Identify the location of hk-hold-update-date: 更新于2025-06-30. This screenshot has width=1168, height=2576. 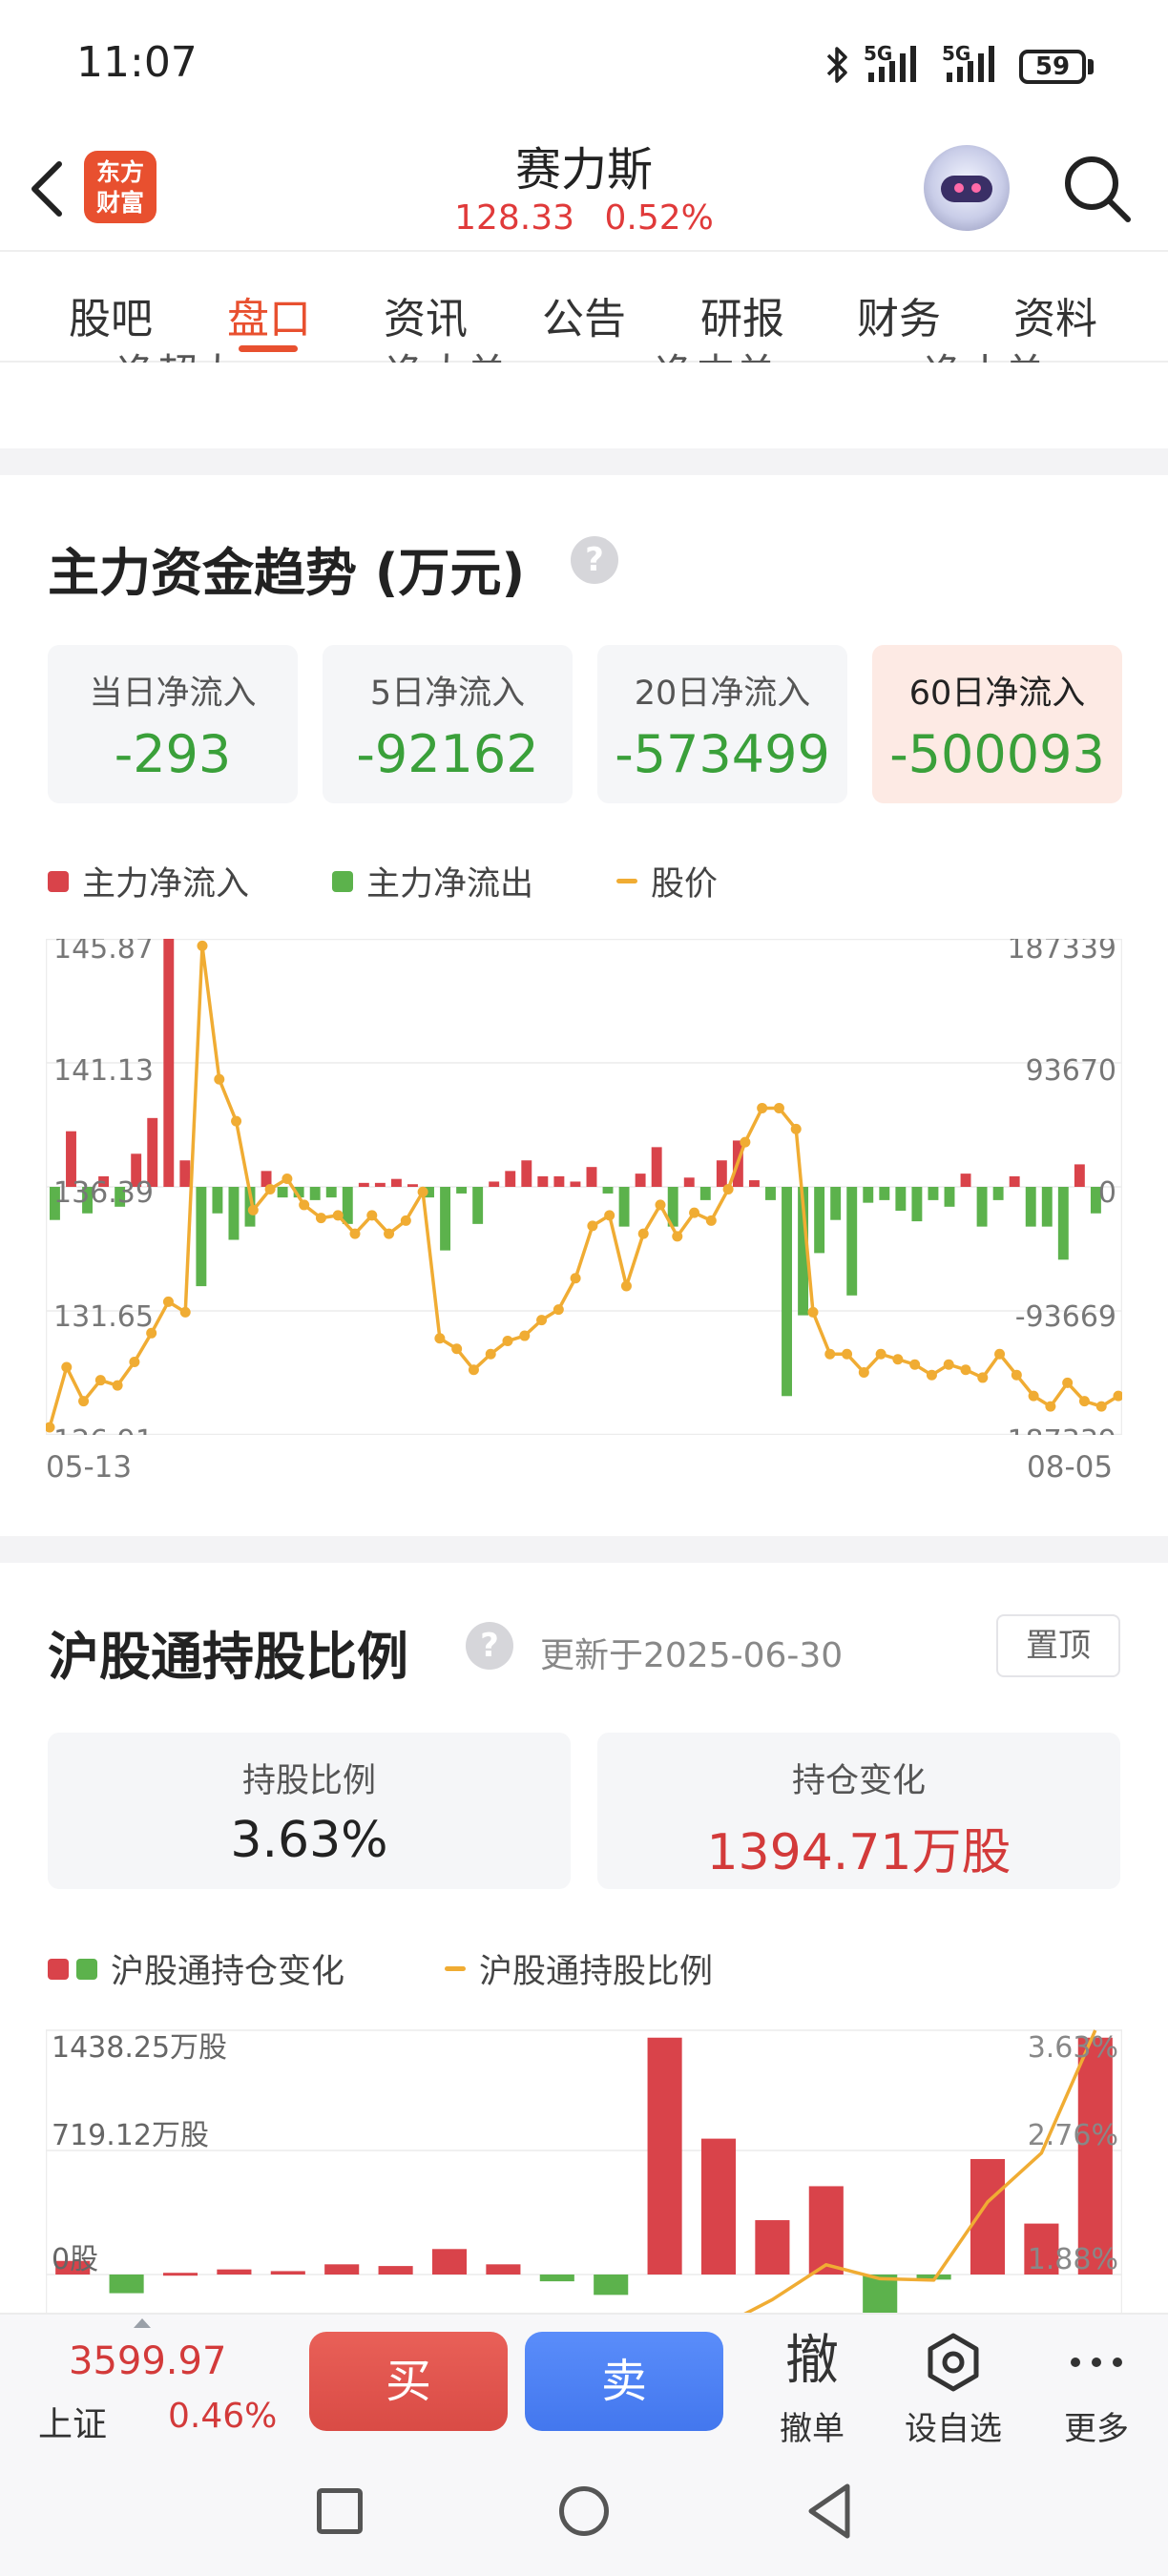
(692, 1655).